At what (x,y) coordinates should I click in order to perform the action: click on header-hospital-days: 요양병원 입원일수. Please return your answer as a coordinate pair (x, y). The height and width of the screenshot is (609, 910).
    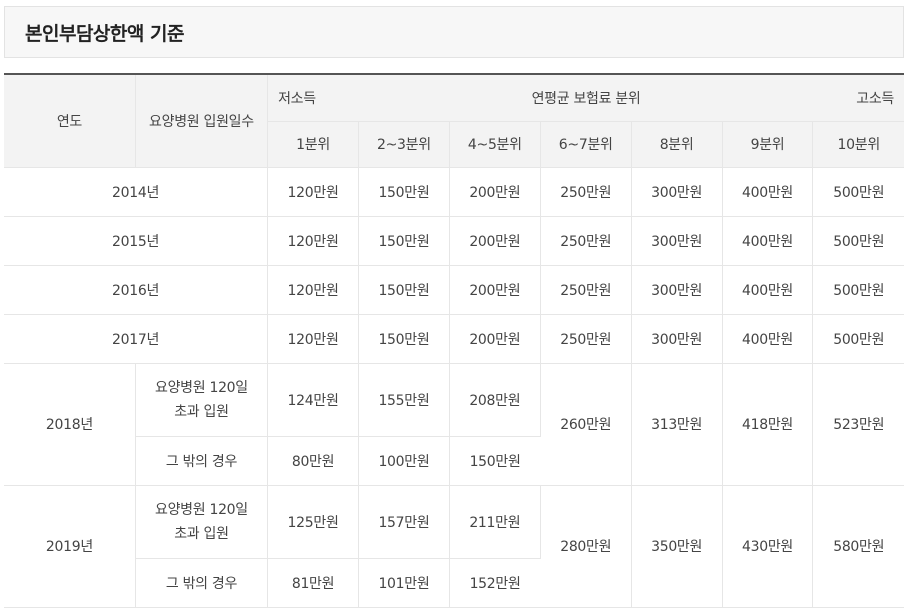
    Looking at the image, I should click on (202, 121).